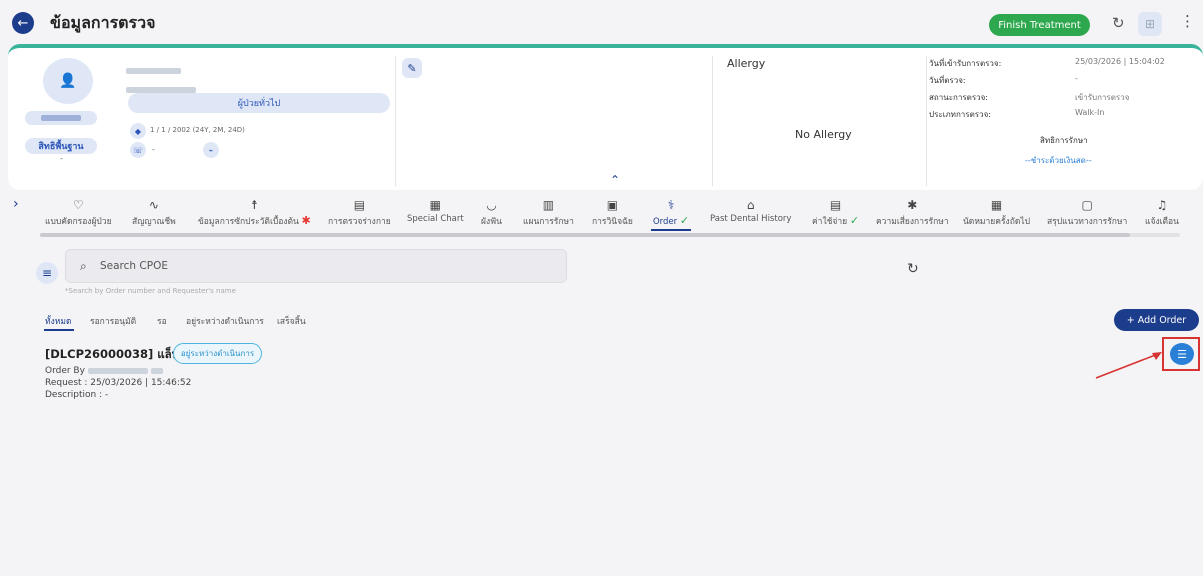  What do you see at coordinates (103, 22) in the screenshot?
I see `page-title: ข้อมูลการตรวจ` at bounding box center [103, 22].